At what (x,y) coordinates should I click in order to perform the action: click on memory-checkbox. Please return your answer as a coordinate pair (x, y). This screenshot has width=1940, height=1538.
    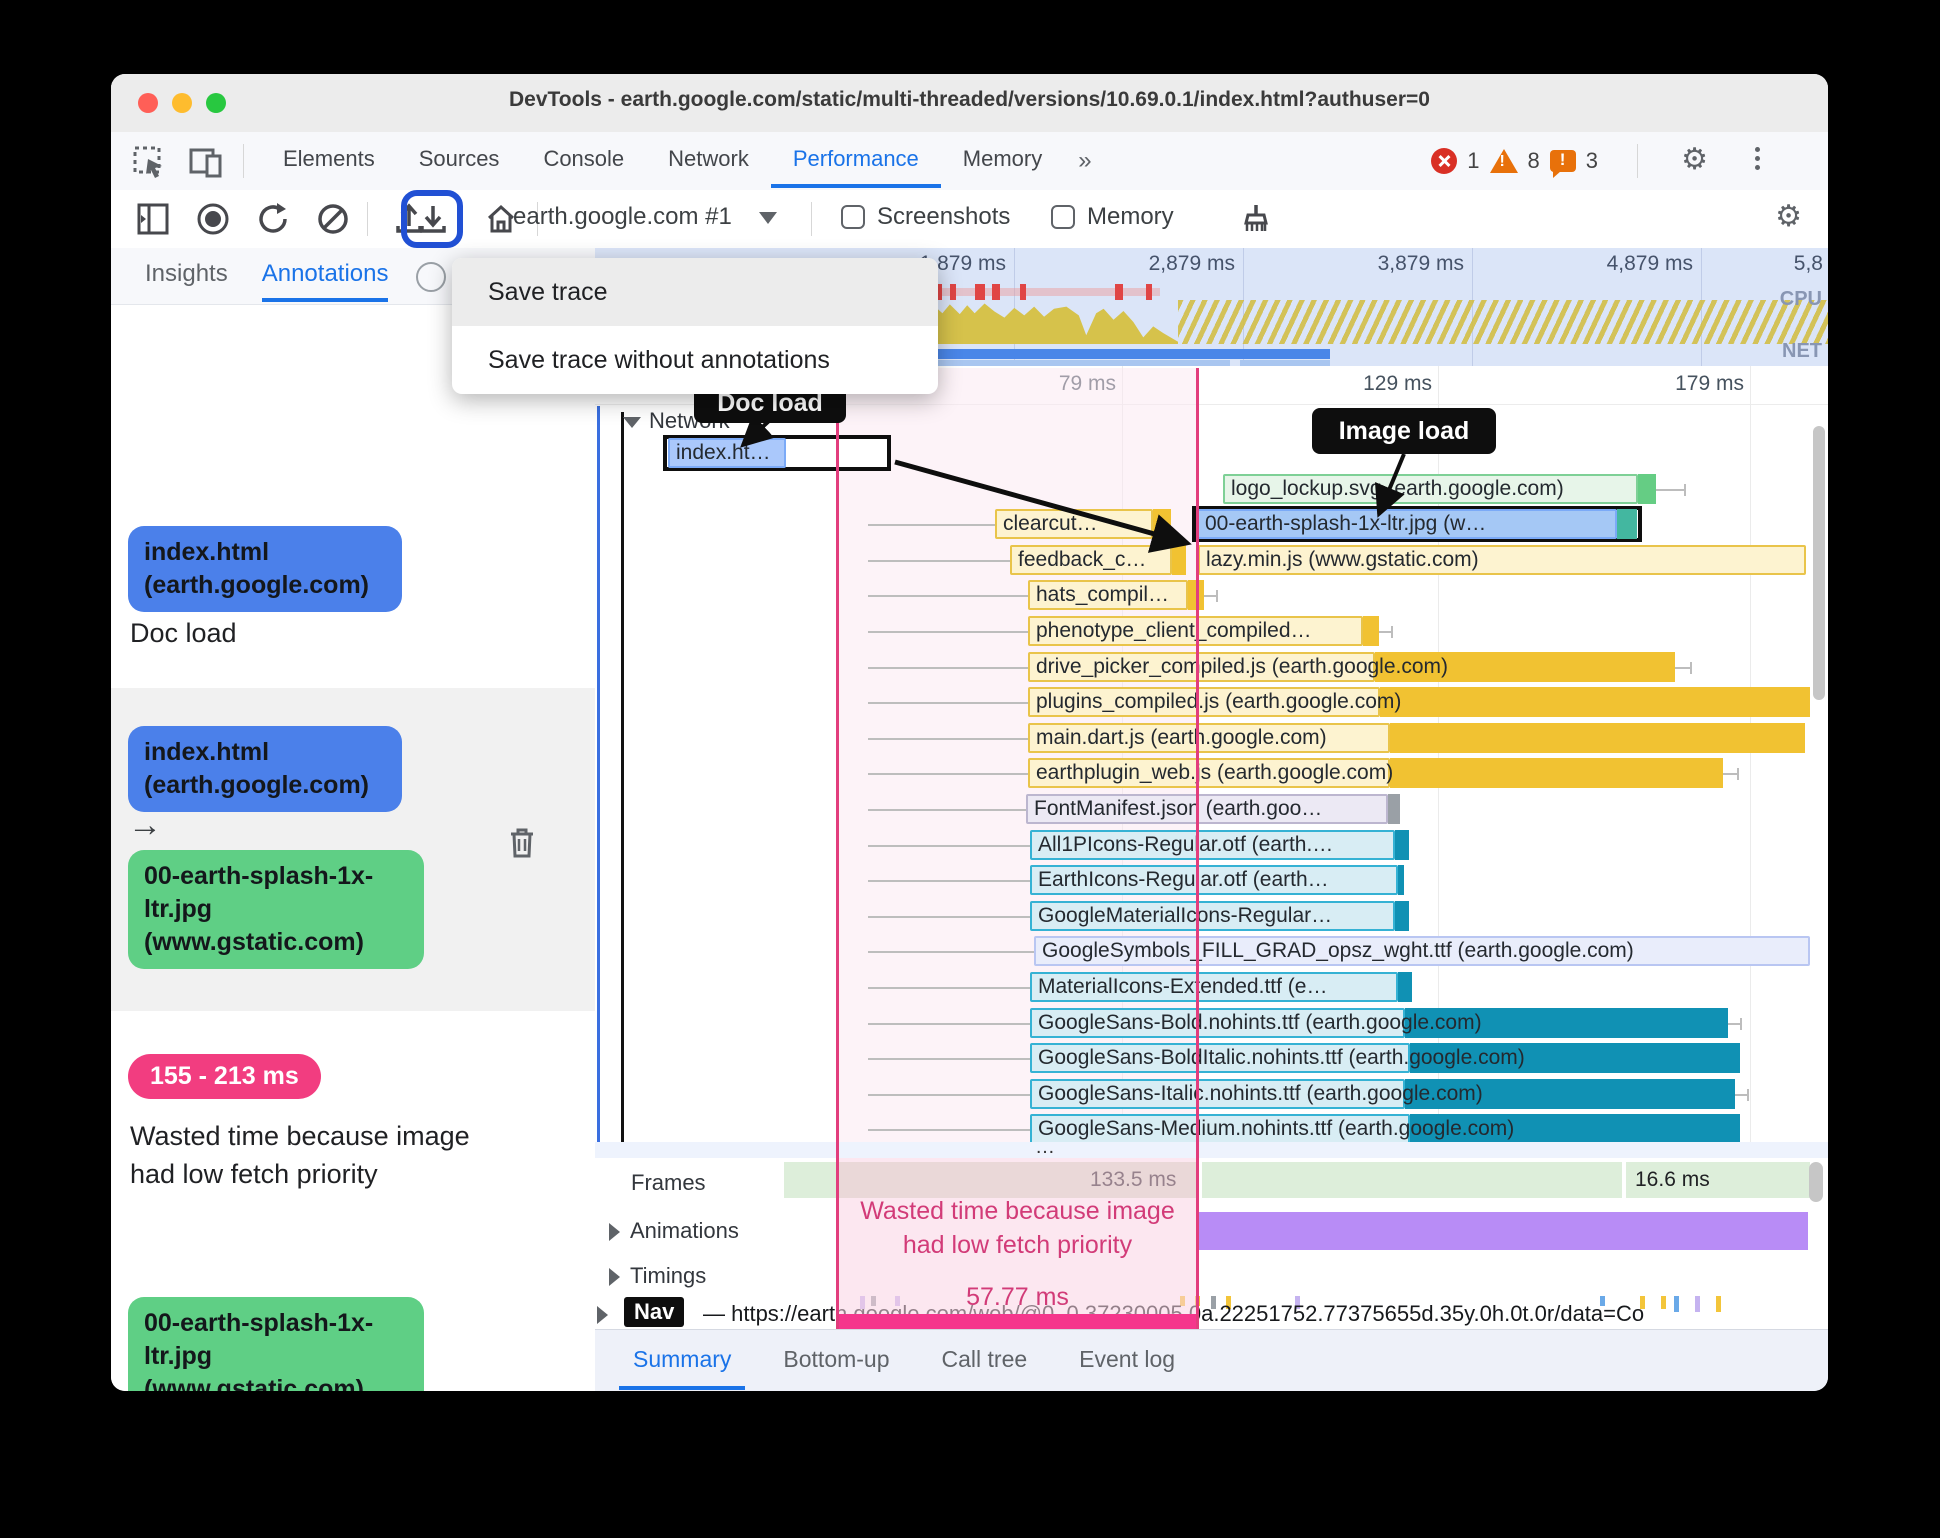
    Looking at the image, I should click on (1063, 217).